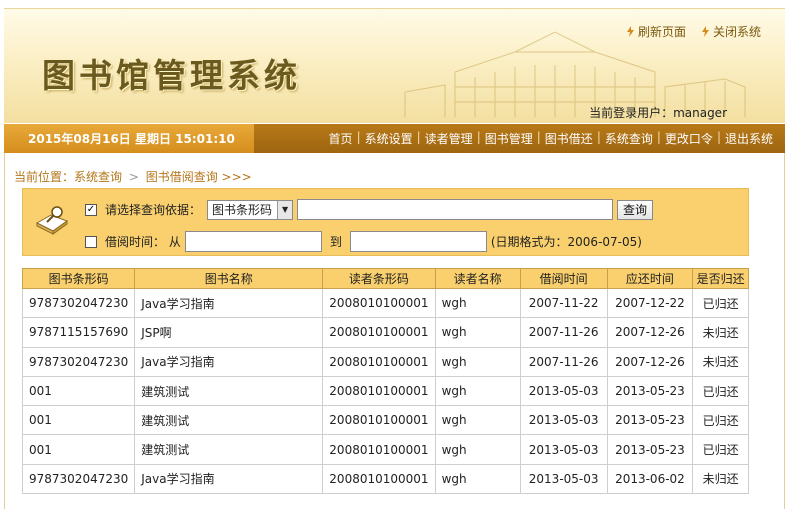 Image resolution: width=789 pixels, height=509 pixels. I want to click on cell-book-name: JSP啊, so click(229, 332).